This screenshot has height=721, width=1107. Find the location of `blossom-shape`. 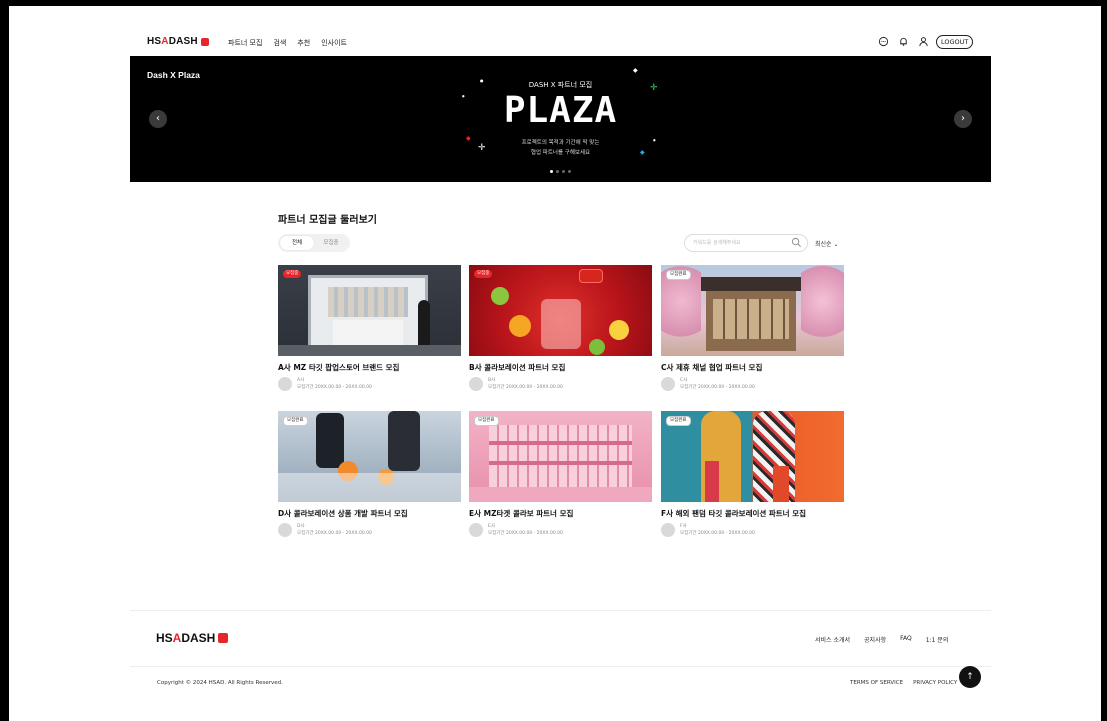

blossom-shape is located at coordinates (822, 310).